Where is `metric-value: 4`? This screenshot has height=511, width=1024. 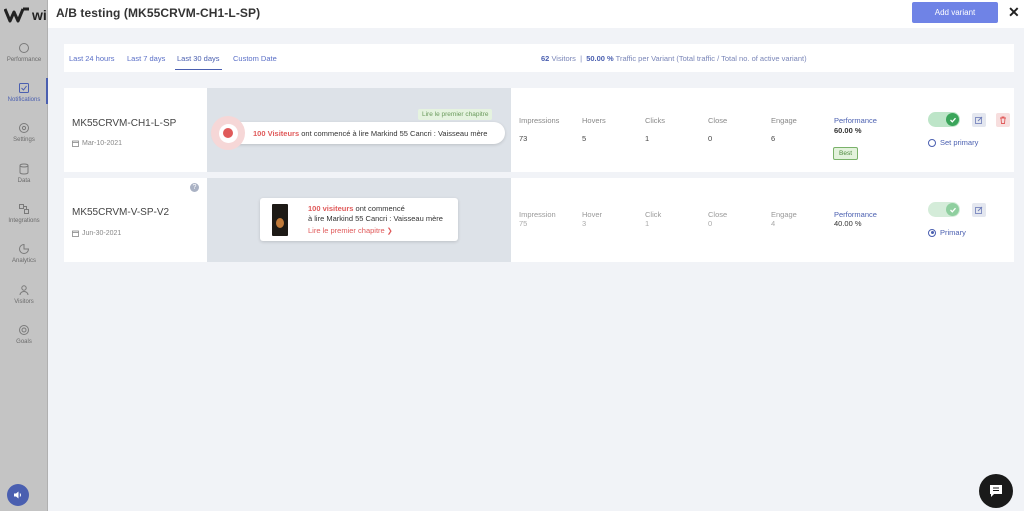 metric-value: 4 is located at coordinates (773, 223).